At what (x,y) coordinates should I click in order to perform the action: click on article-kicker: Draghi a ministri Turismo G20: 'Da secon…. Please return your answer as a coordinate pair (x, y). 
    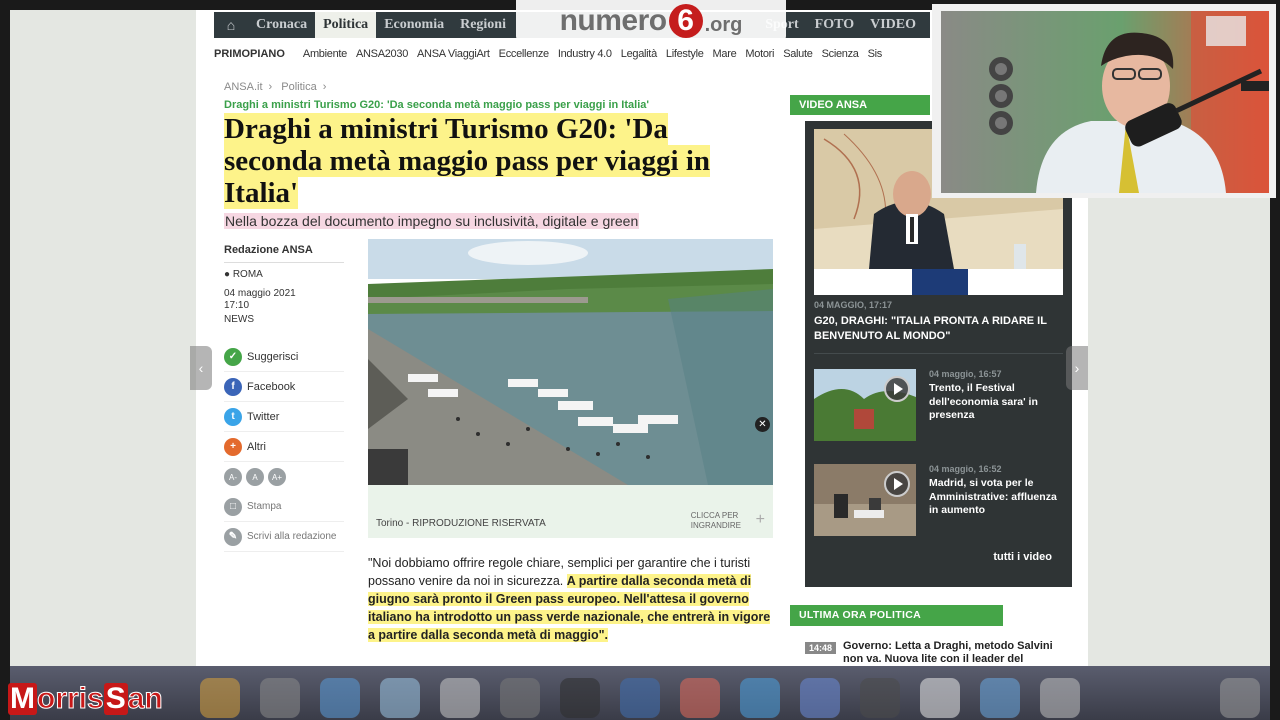
    Looking at the image, I should click on (436, 105).